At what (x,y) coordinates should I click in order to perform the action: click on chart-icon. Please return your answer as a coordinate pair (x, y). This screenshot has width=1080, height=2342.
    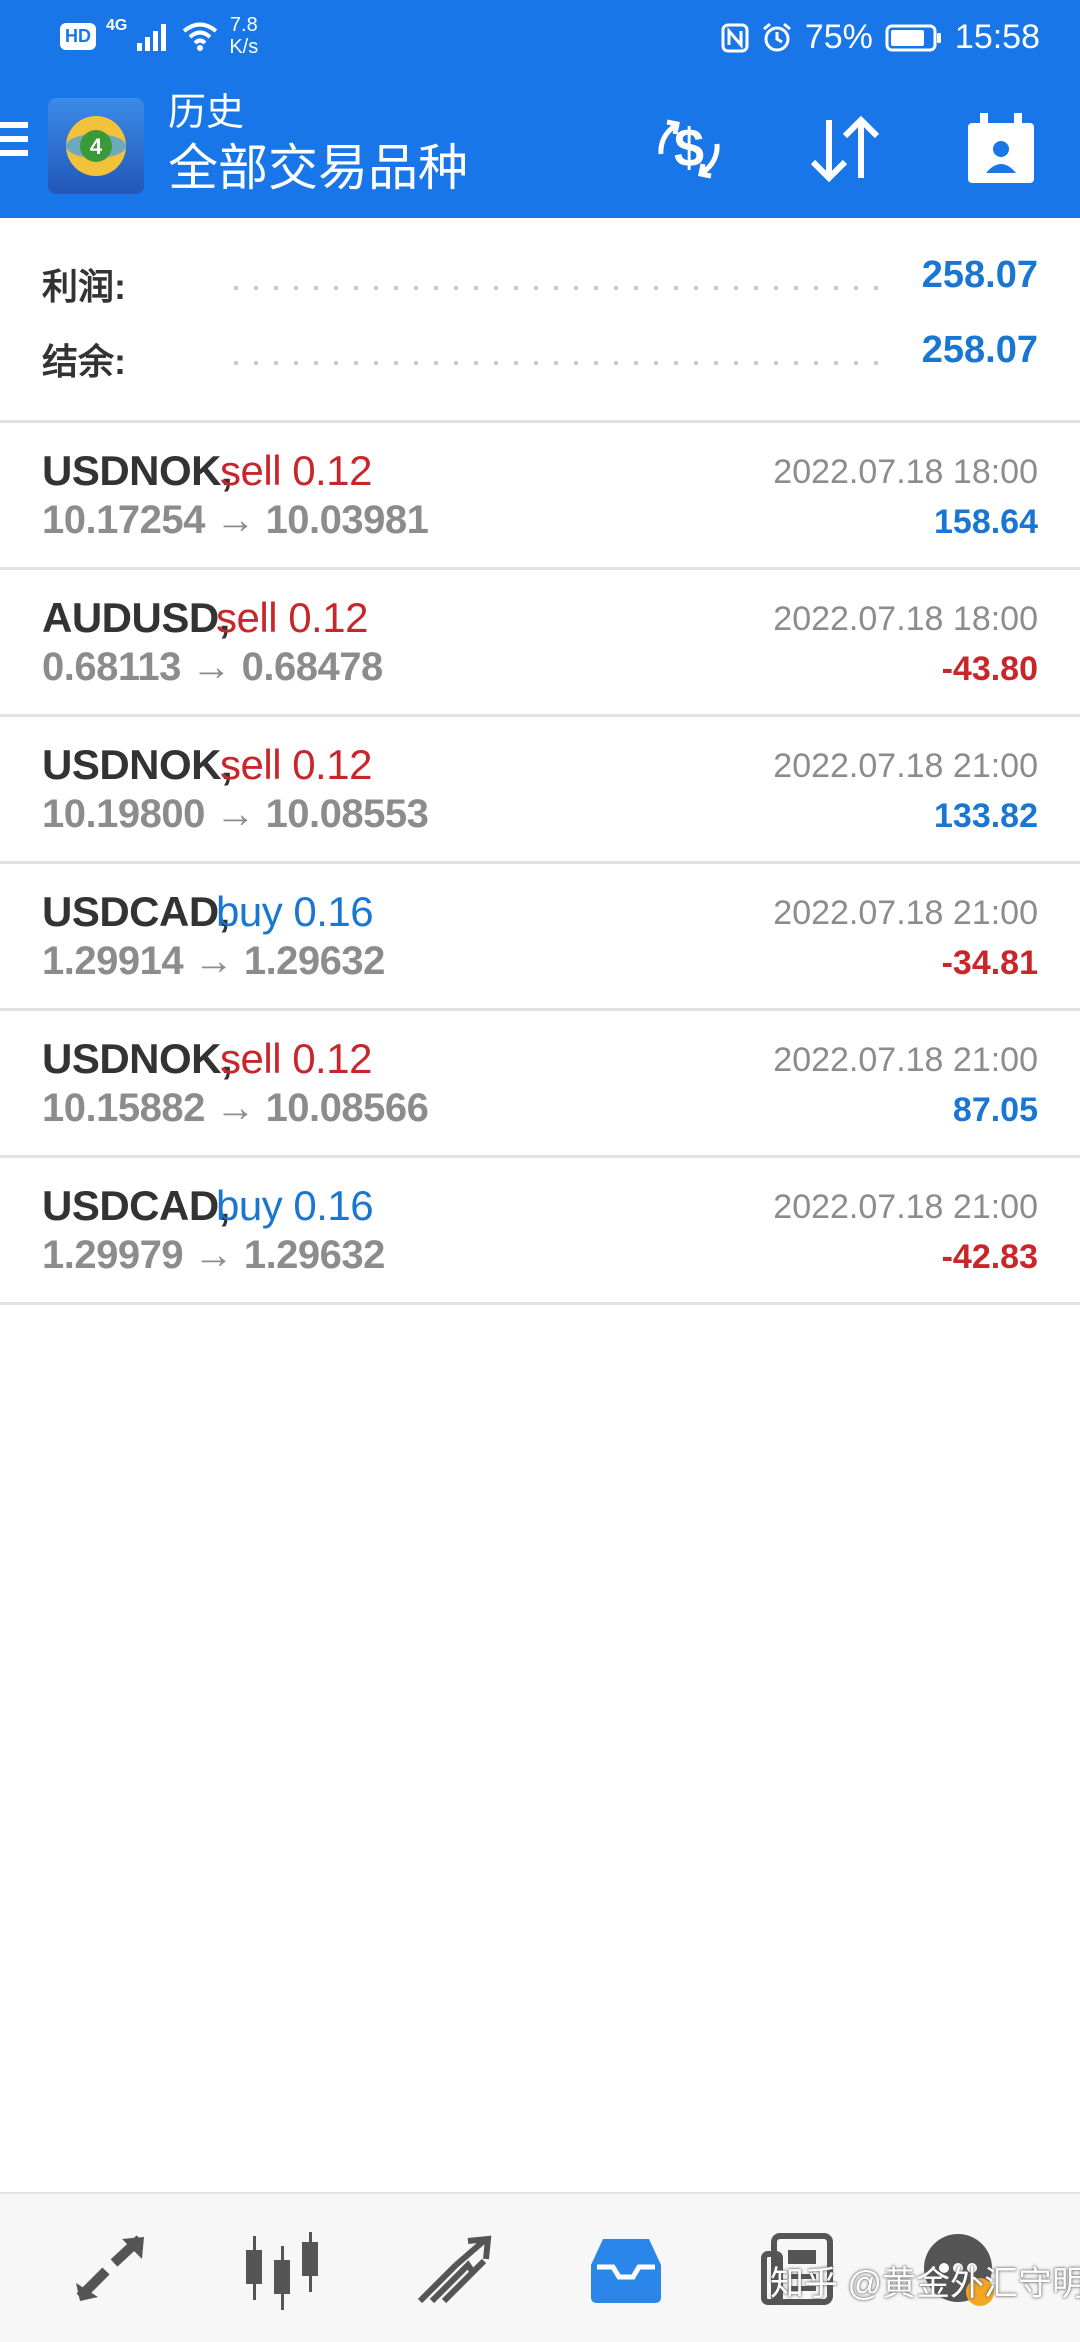
    Looking at the image, I should click on (282, 2270).